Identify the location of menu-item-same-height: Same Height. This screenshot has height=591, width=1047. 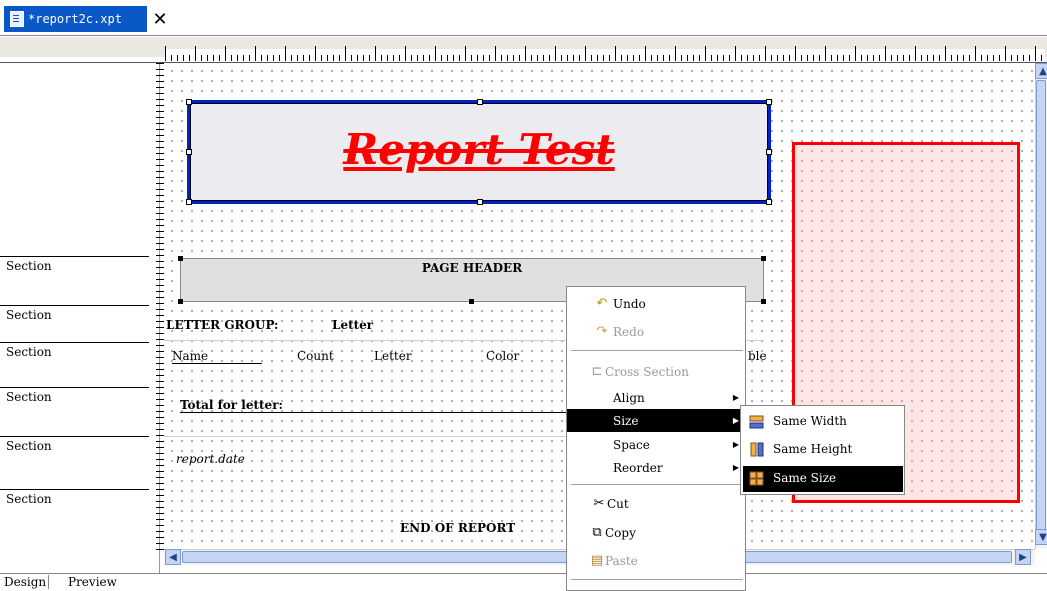
(823, 450).